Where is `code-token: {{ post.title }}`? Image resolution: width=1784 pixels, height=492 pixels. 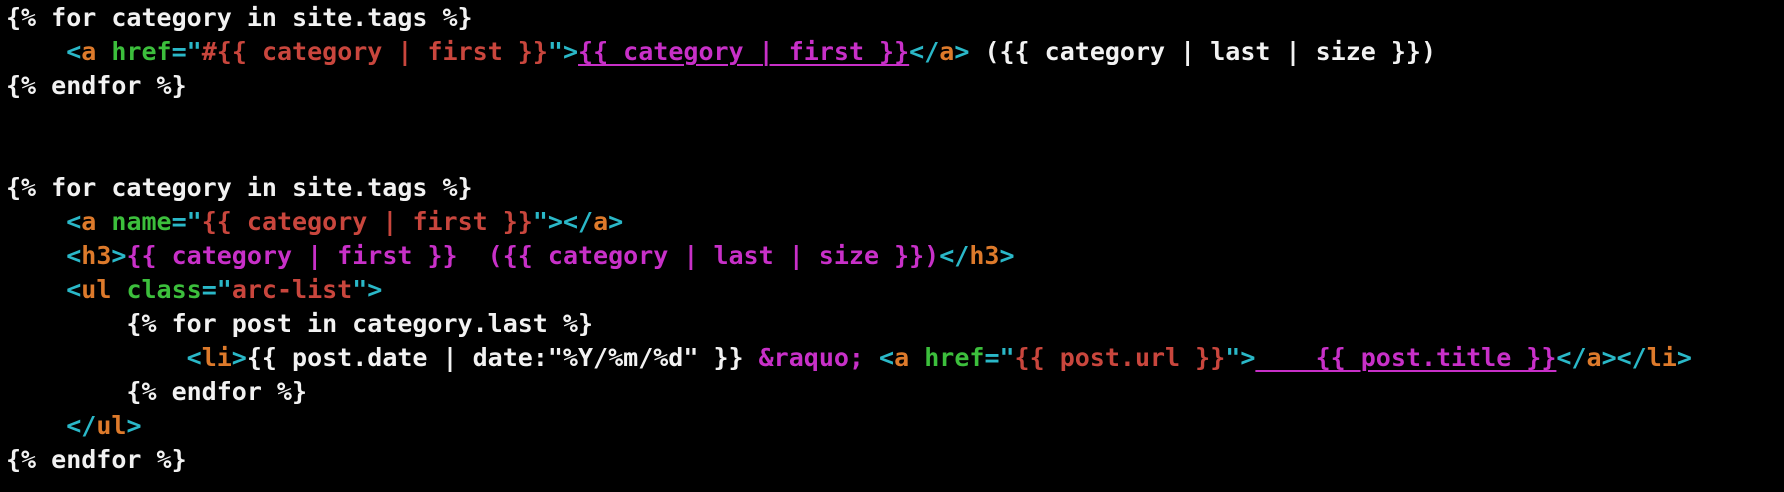 code-token: {{ post.title }} is located at coordinates (1406, 357).